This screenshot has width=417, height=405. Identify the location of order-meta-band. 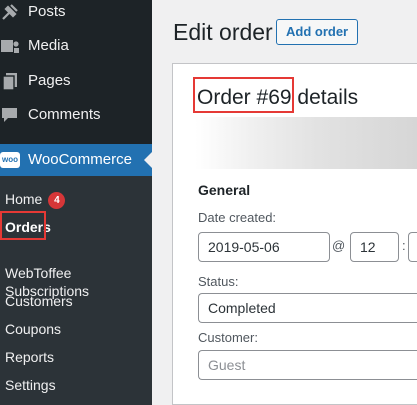
(306, 143).